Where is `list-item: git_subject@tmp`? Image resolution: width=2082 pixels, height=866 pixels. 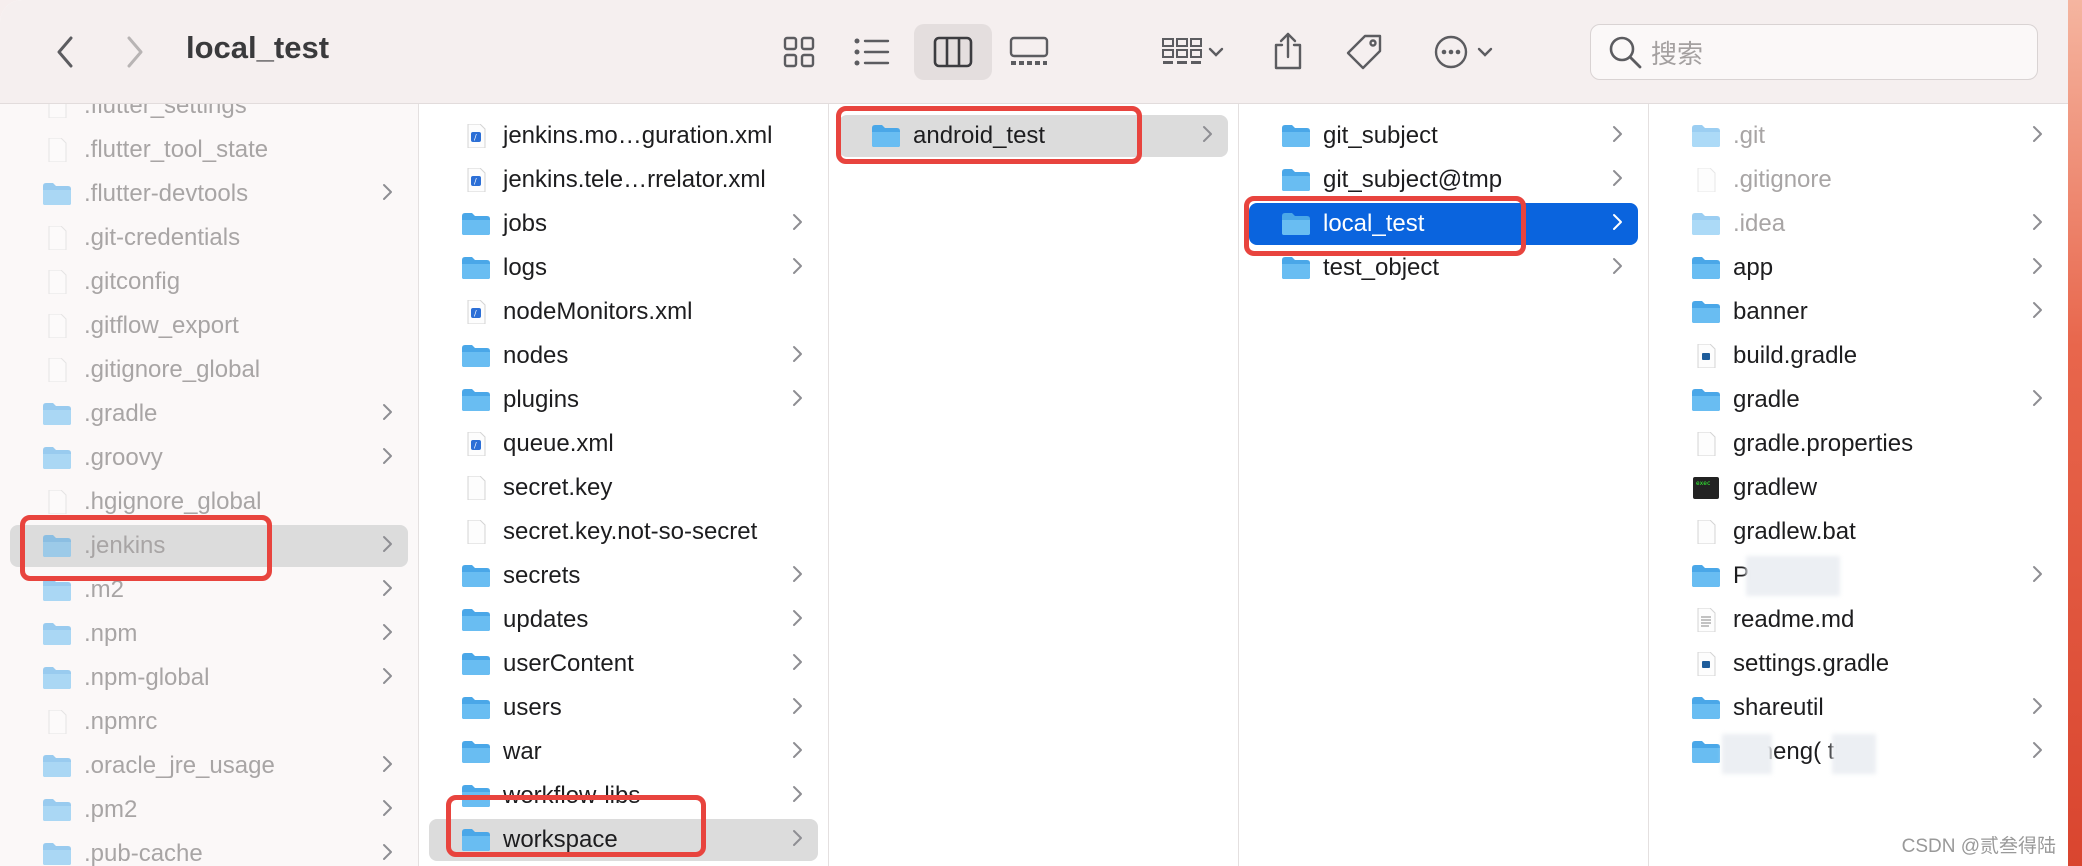
list-item: git_subject@tmp is located at coordinates (1443, 180).